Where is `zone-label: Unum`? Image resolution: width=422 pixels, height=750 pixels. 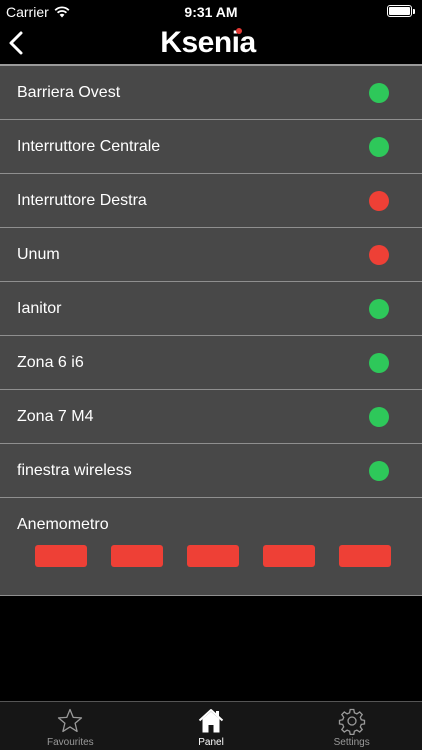
zone-label: Unum is located at coordinates (38, 254).